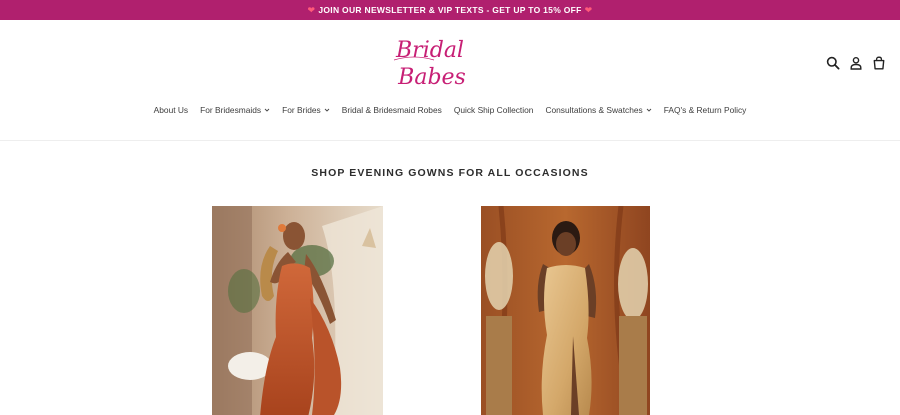 This screenshot has width=900, height=415. I want to click on nav-item-consultations: Consultations & Swatches, so click(598, 110).